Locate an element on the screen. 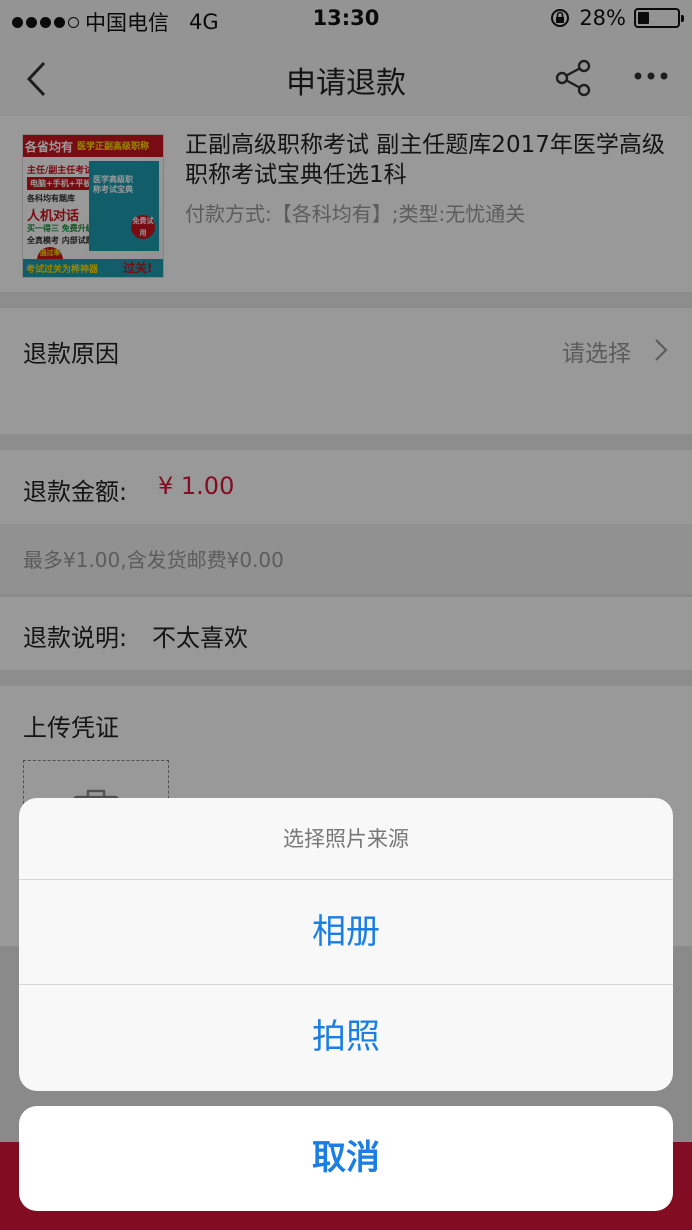 This screenshot has width=692, height=1230. watermark-url: zhinan.sogou.com is located at coordinates (609, 1192).